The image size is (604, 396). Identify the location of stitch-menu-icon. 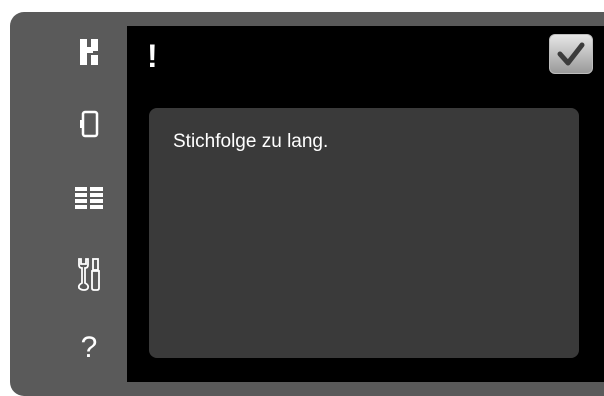
(89, 198).